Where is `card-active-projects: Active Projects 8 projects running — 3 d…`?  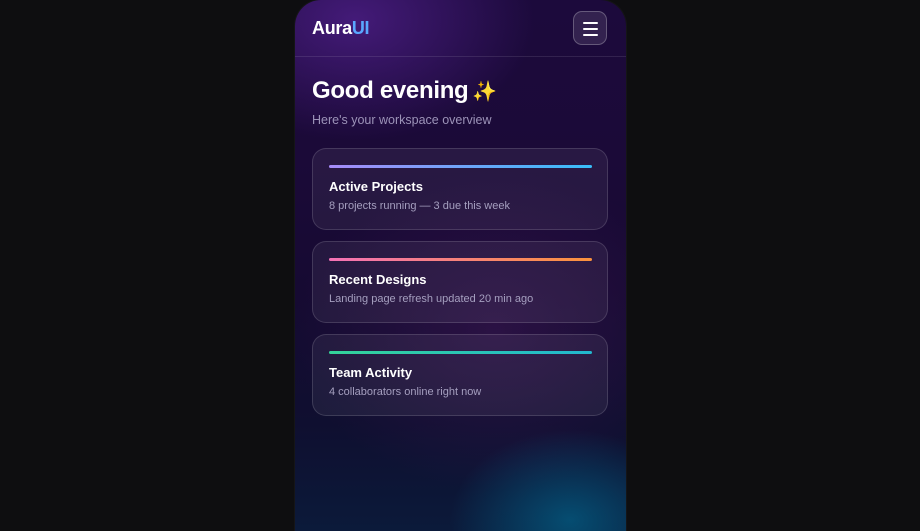
card-active-projects: Active Projects 8 projects running — 3 d… is located at coordinates (460, 189).